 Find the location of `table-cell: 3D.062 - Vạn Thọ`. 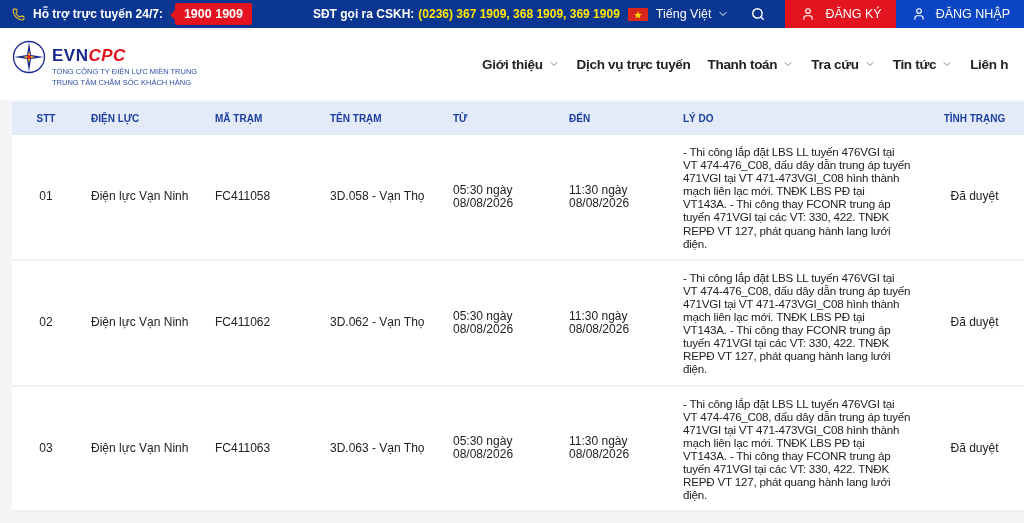

table-cell: 3D.062 - Vạn Thọ is located at coordinates (380, 323).